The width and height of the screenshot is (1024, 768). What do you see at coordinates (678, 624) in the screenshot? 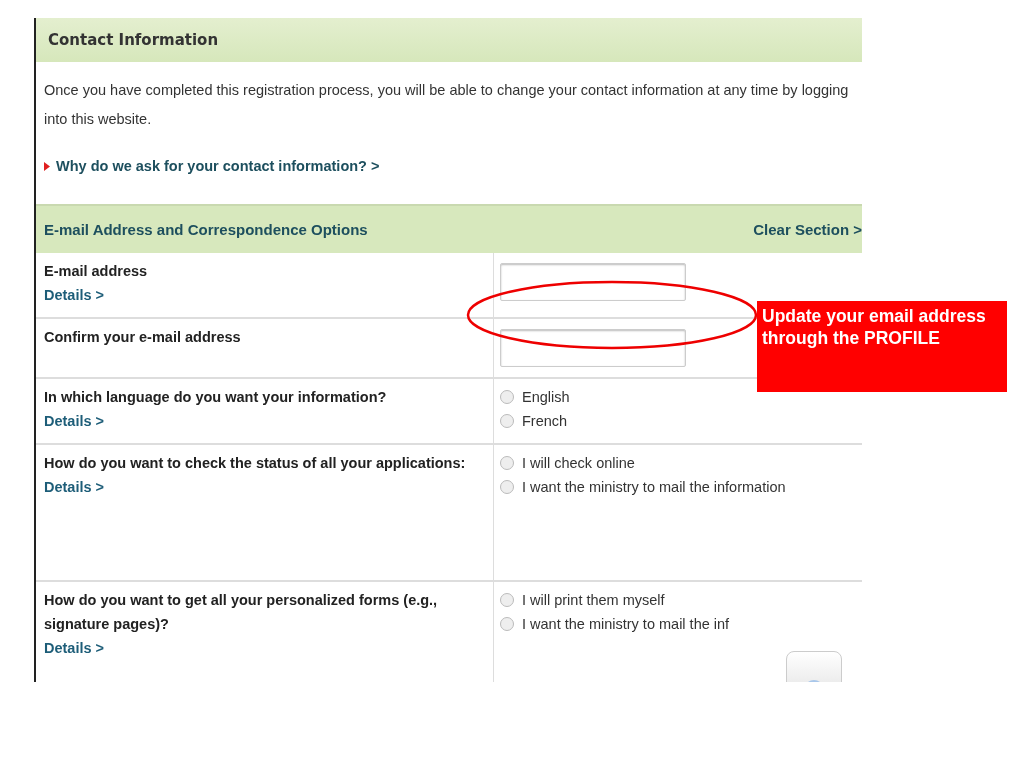
I see `radio-option: I want the ministry to mail the inf` at bounding box center [678, 624].